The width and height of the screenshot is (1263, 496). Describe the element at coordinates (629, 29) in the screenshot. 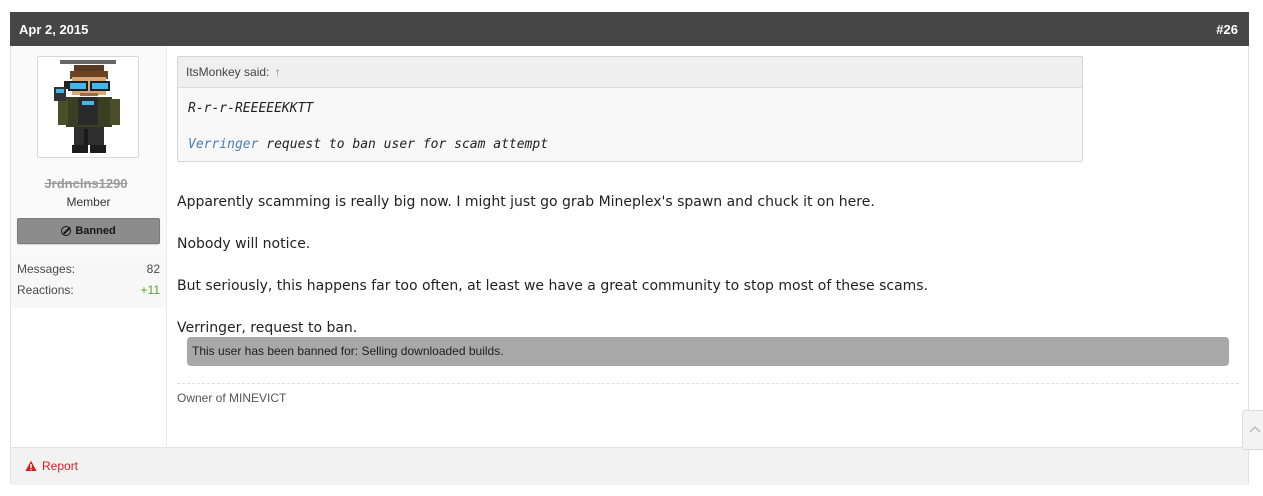

I see `post-header: Apr 2, 2015 #26` at that location.